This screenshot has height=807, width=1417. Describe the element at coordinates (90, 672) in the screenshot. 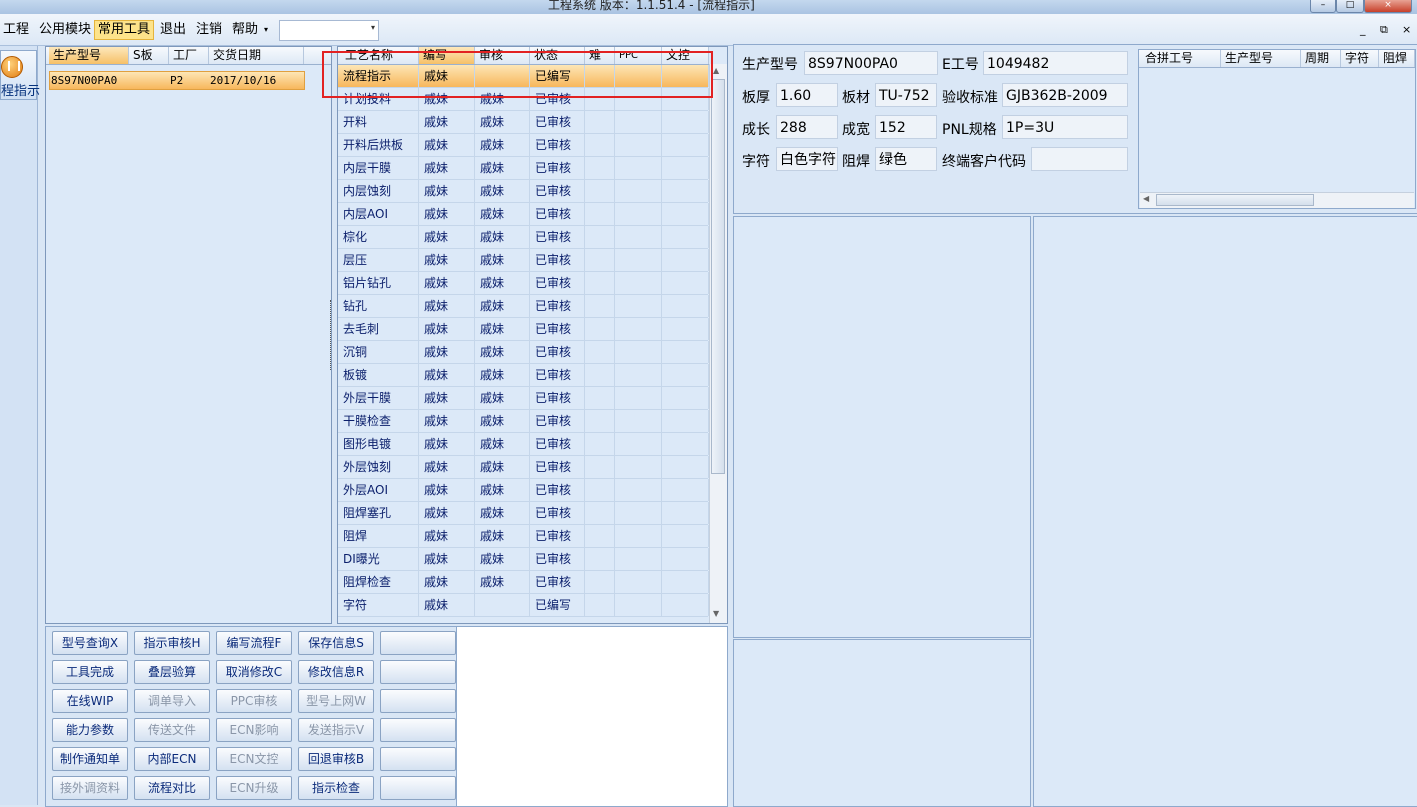

I see `action-button: 工具完成` at that location.